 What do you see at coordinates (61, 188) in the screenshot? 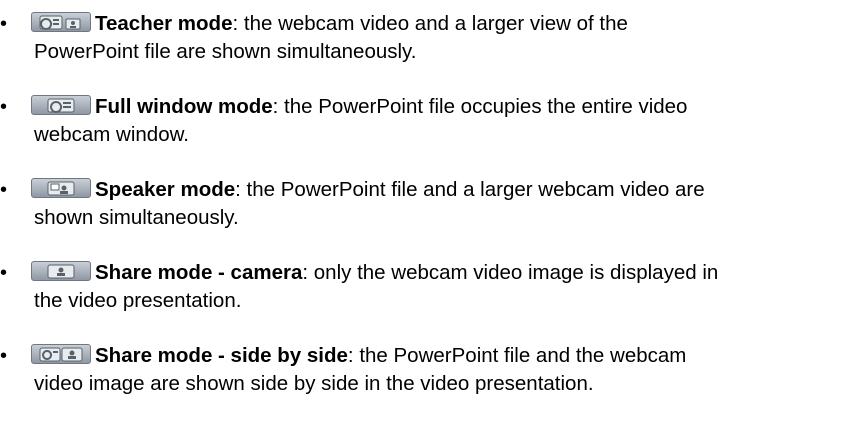
I see `speaker-mode-icon` at bounding box center [61, 188].